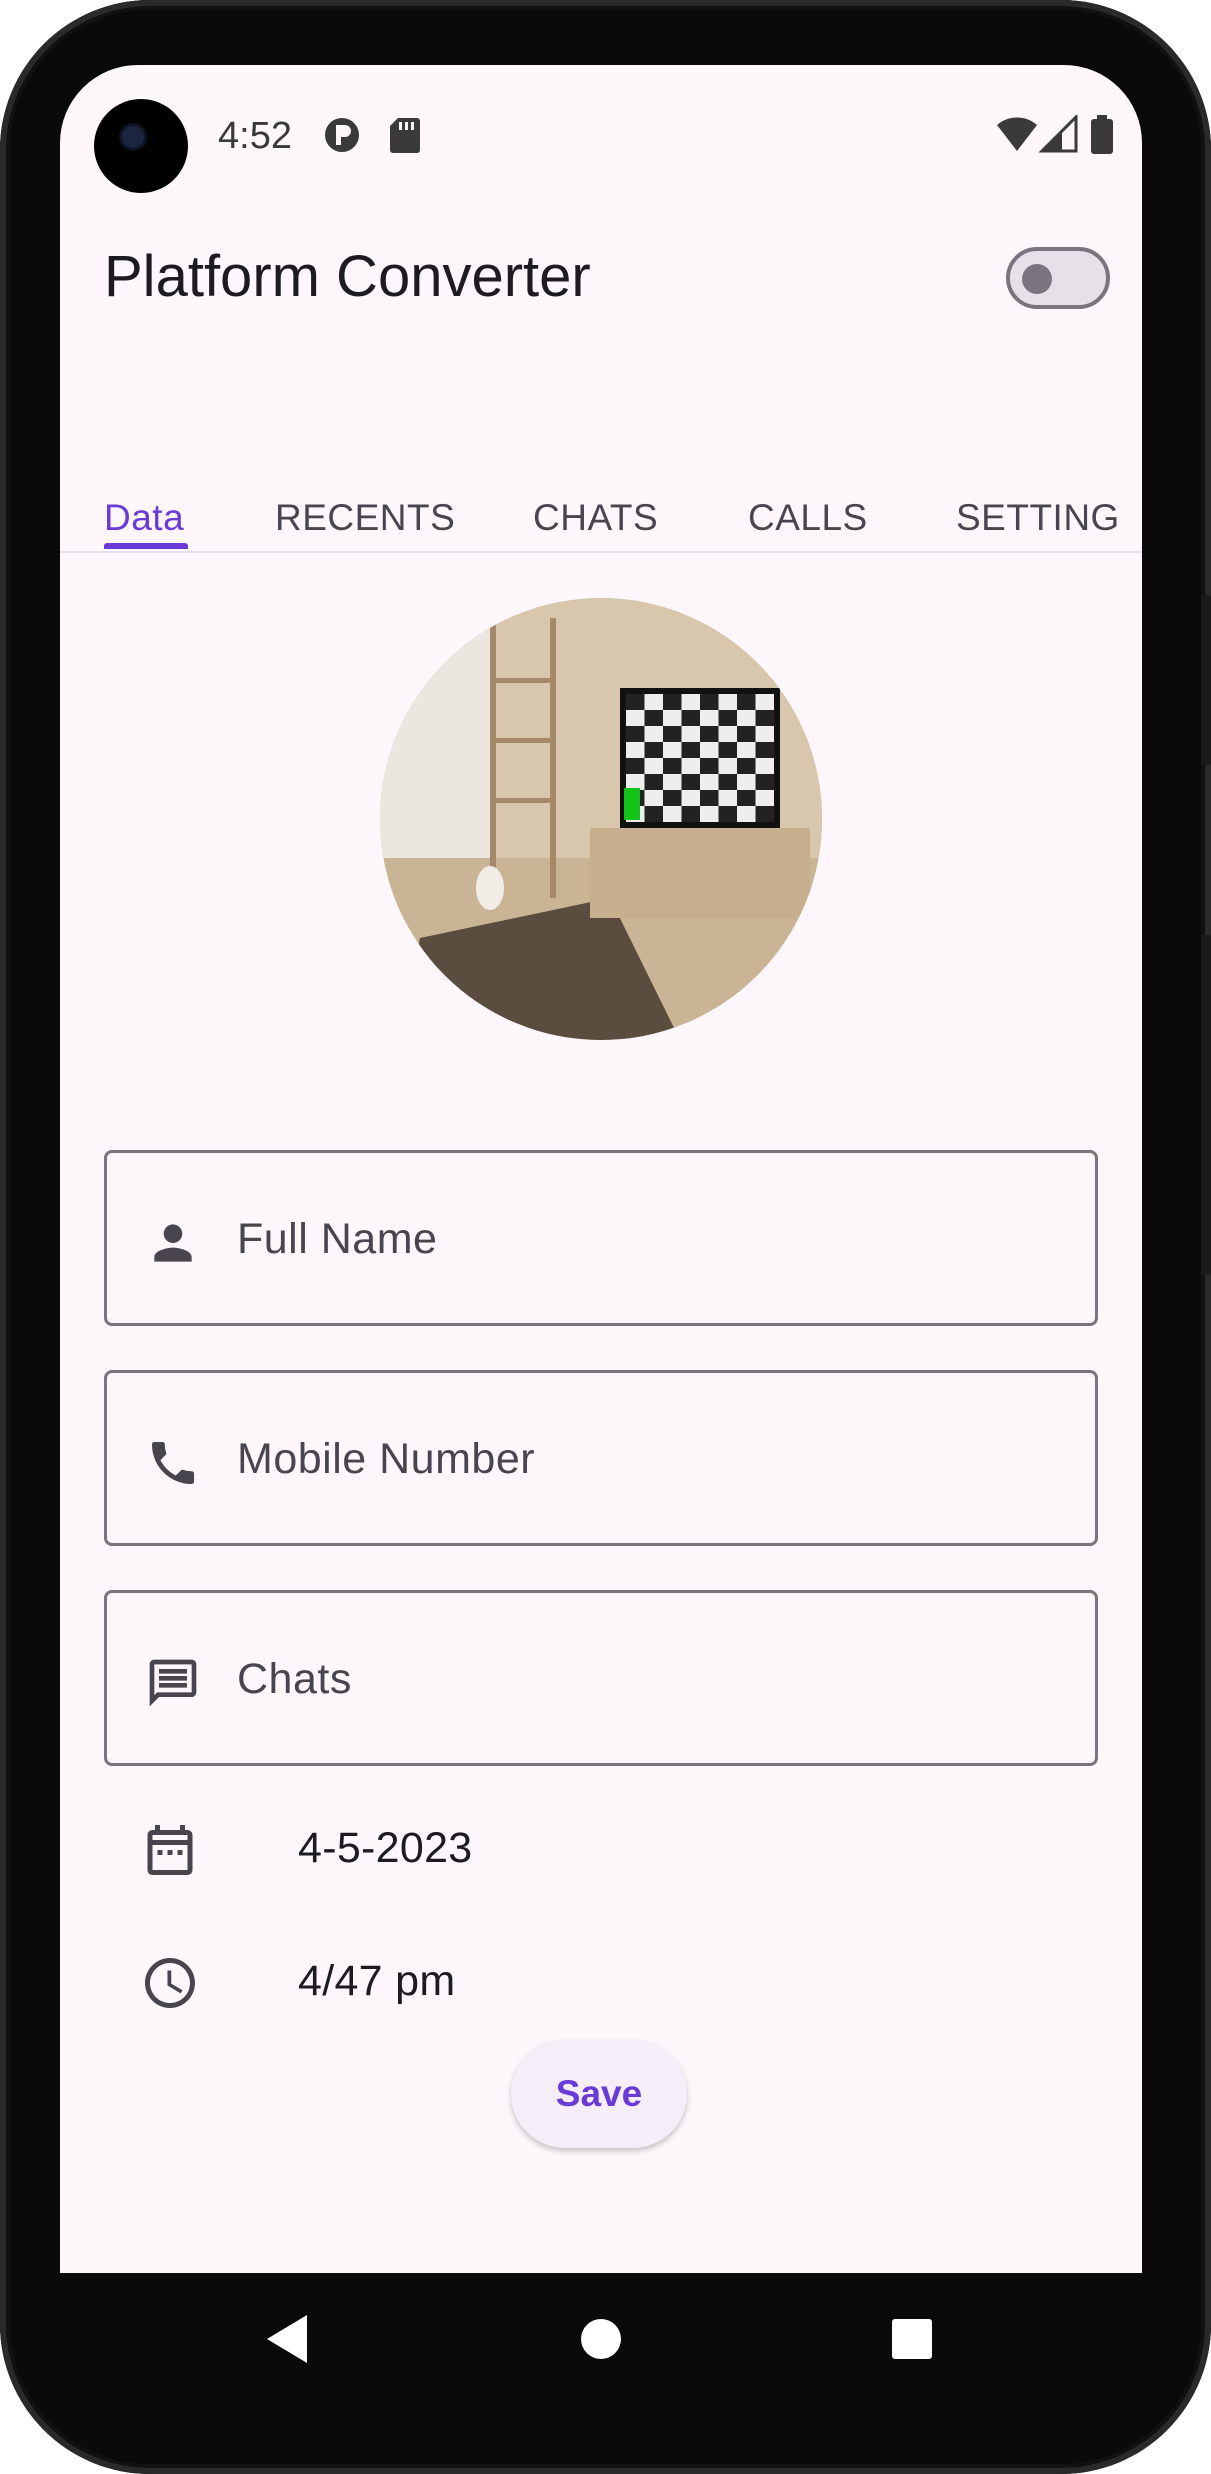 The height and width of the screenshot is (2474, 1211). I want to click on signal-icon, so click(1058, 134).